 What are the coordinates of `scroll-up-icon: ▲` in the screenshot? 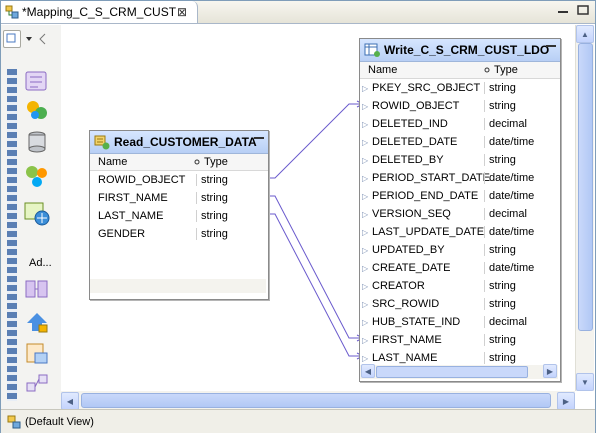 It's located at (585, 34).